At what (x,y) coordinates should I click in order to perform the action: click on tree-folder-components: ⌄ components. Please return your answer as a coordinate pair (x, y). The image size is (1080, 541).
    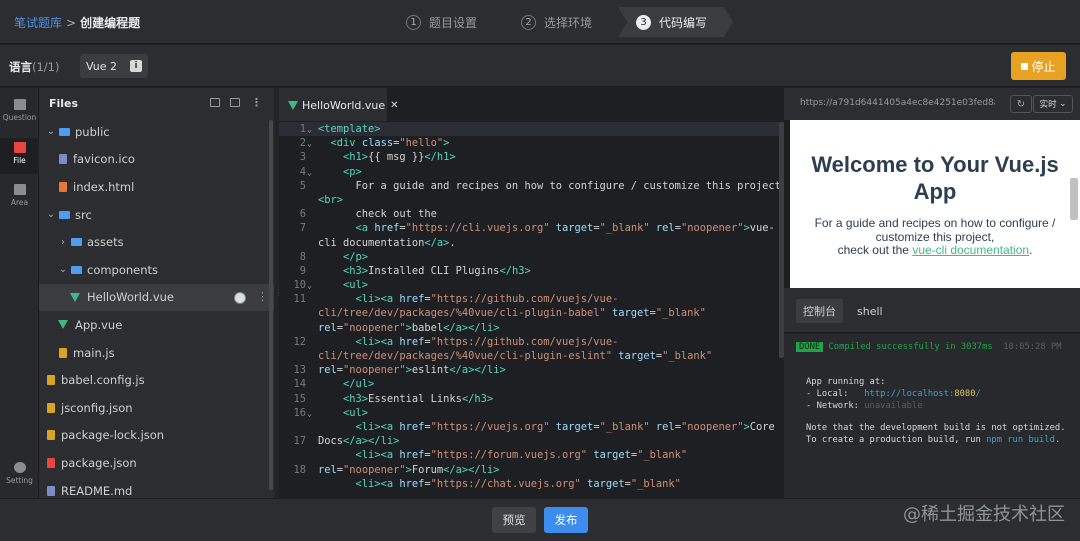
    Looking at the image, I should click on (156, 270).